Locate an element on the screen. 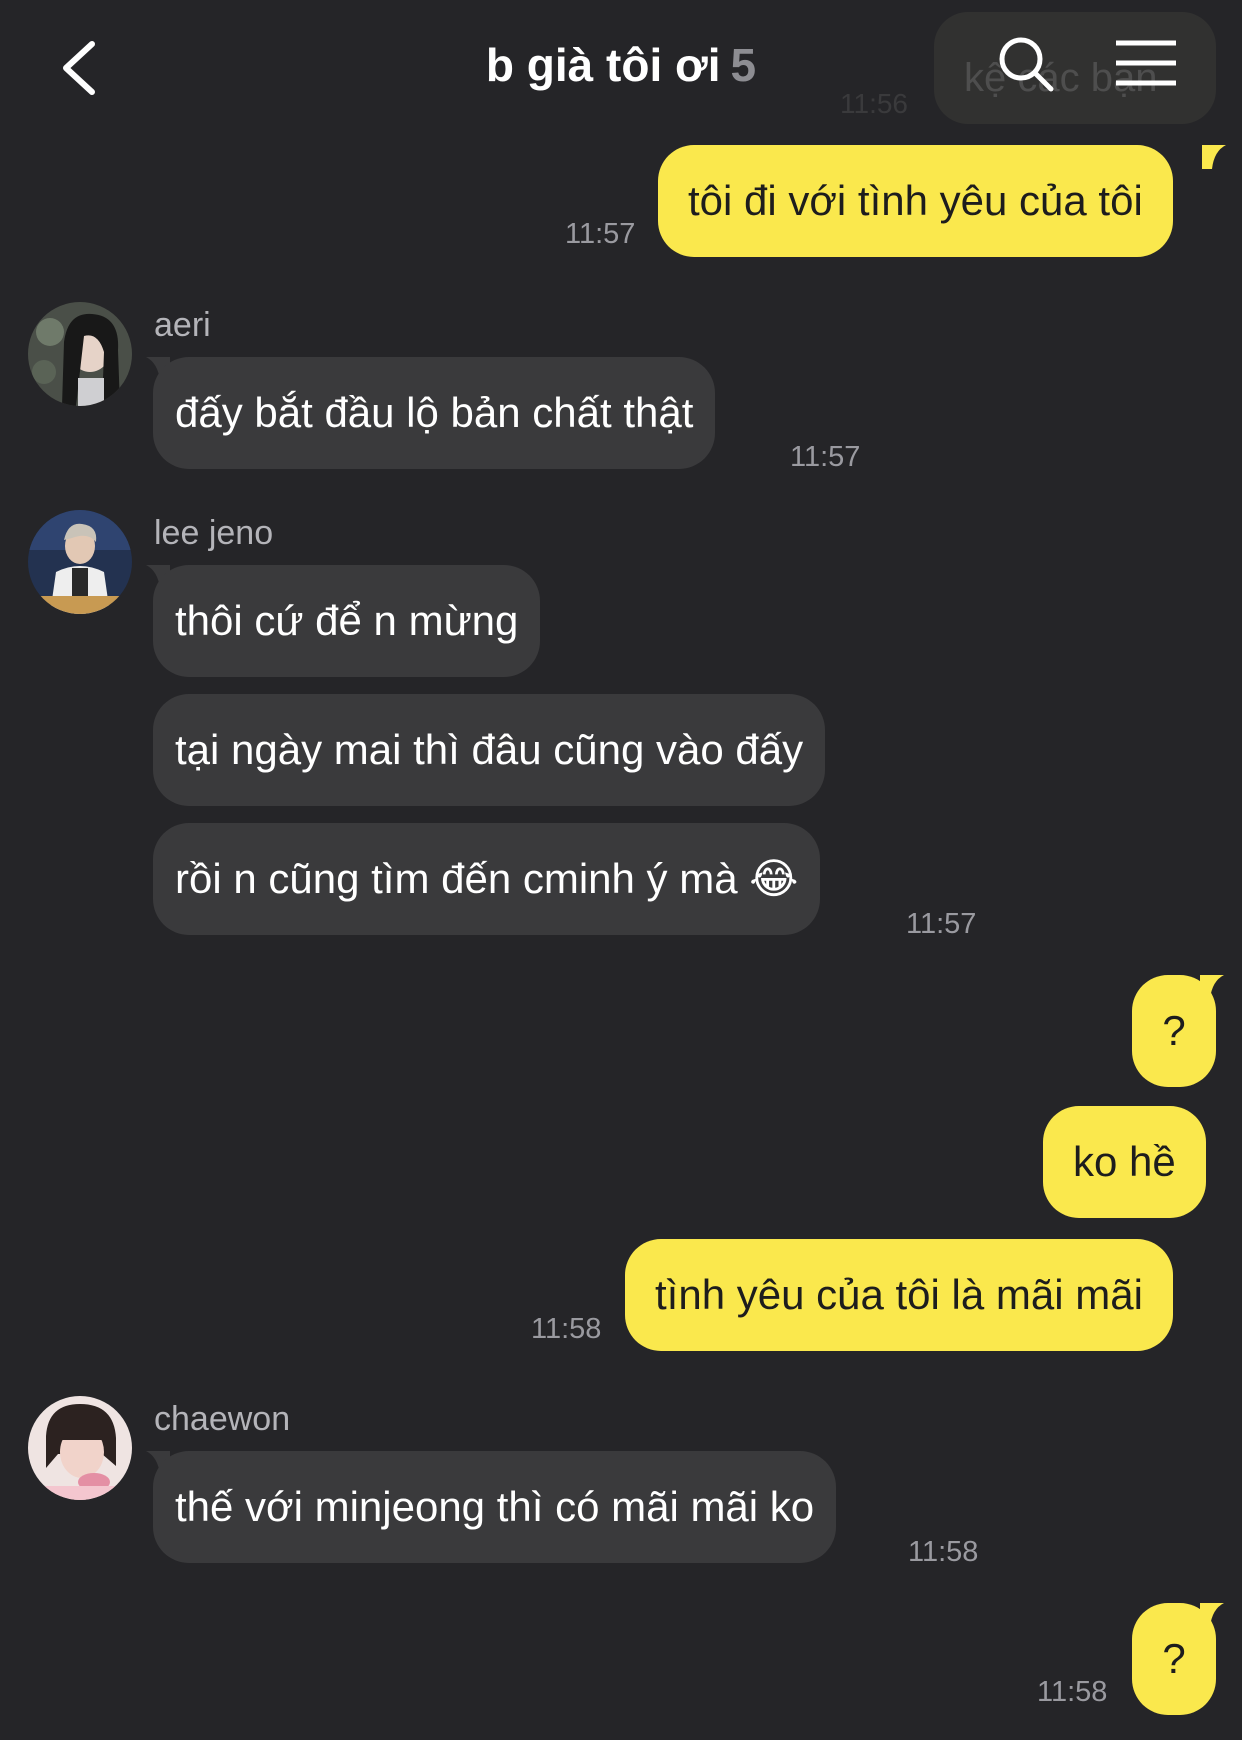 This screenshot has width=1242, height=1740. my-message-bubble: ko hề is located at coordinates (1124, 1162).